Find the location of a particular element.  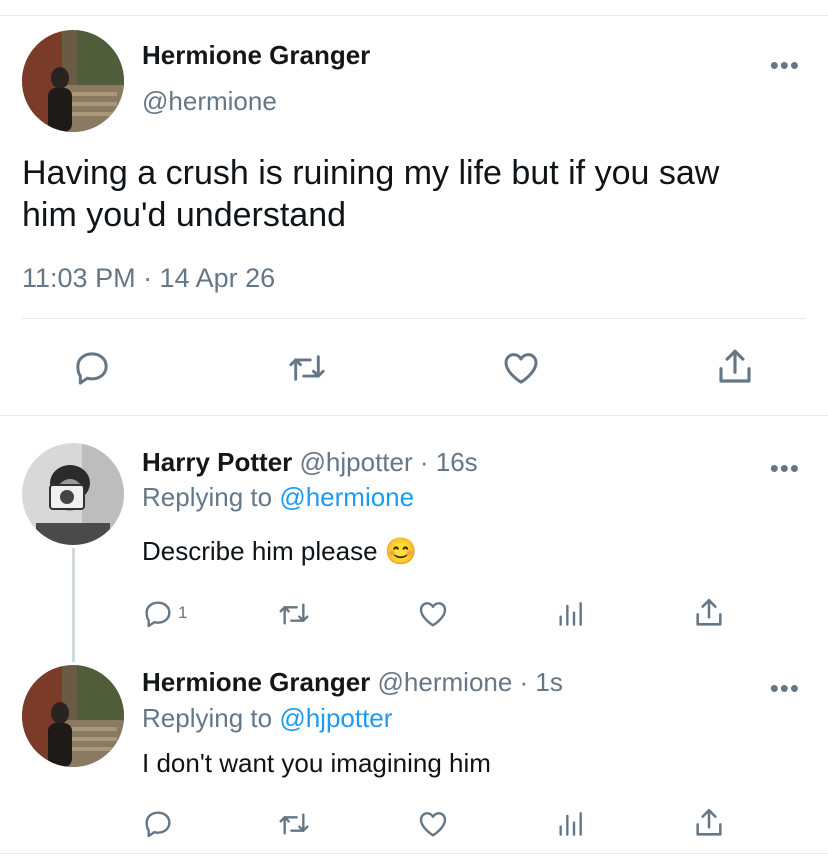

reply-header: Hermione Granger @hermione · 1s is located at coordinates (352, 682).